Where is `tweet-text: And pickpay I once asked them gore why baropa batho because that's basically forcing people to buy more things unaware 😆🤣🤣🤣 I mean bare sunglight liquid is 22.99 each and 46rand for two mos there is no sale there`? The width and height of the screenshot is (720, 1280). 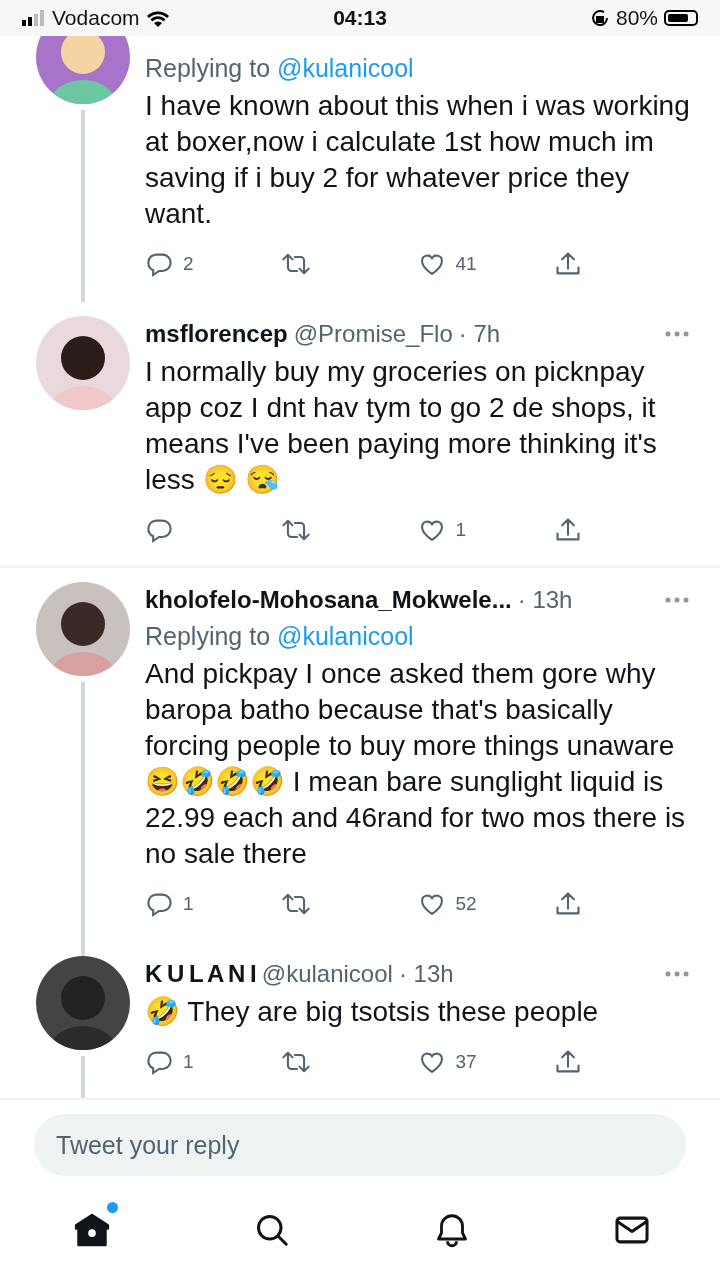
tweet-text: And pickpay I once asked them gore why baropa batho because that's basically forcing people to buy more things unaware 😆🤣🤣🤣 I mean bare sunglight liquid is 22.99 each and 46rand for two mos there is no sale there is located at coordinates (416, 764).